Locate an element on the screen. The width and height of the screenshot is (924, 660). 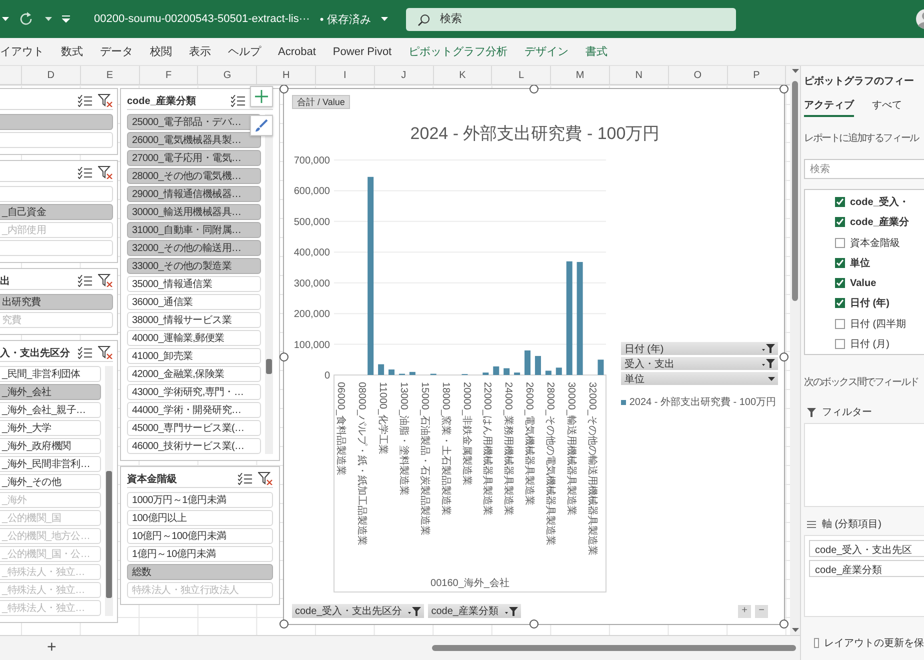
slicer-item: _海外_その他 is located at coordinates (50, 482).